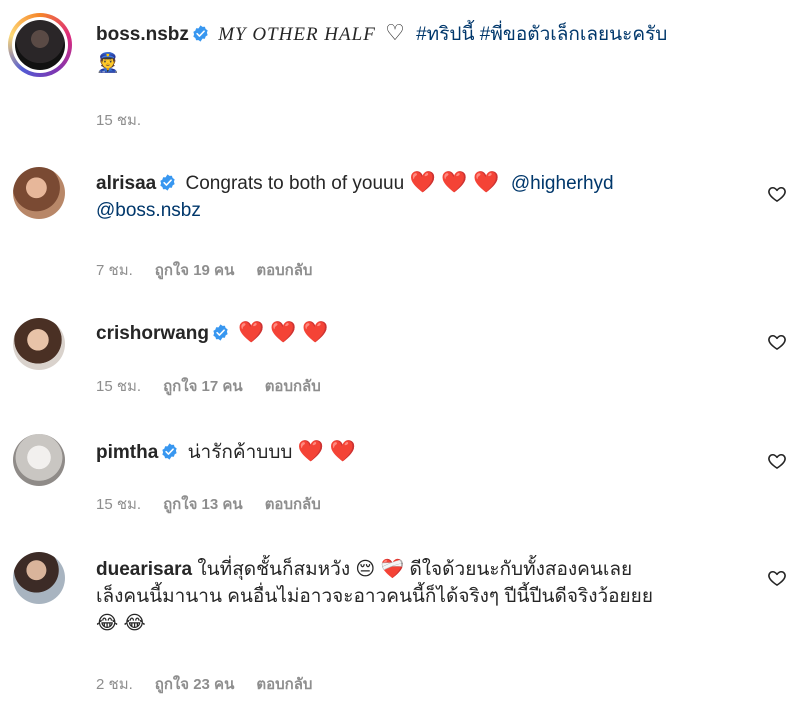 This screenshot has height=703, width=800. I want to click on police-emoji: 👮, so click(108, 63).